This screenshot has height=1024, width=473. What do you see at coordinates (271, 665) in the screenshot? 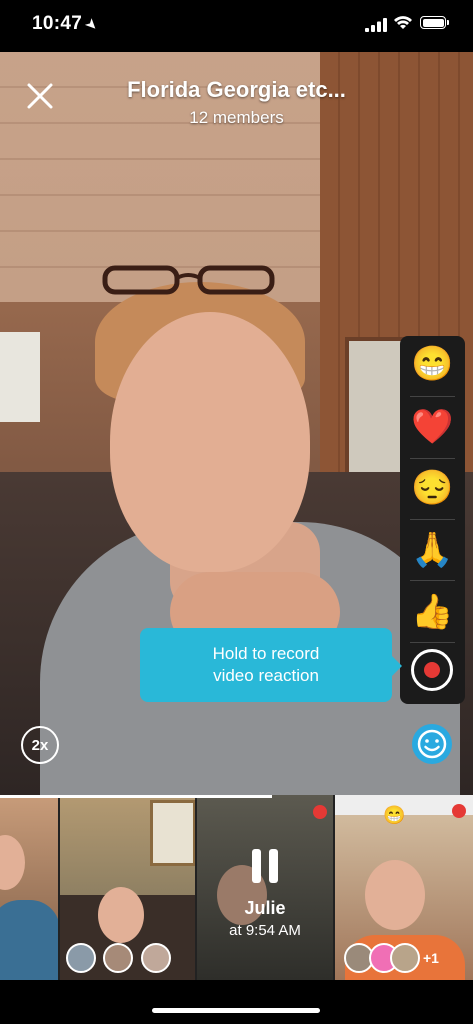
I see `record-tooltip: Hold to record video reaction` at bounding box center [271, 665].